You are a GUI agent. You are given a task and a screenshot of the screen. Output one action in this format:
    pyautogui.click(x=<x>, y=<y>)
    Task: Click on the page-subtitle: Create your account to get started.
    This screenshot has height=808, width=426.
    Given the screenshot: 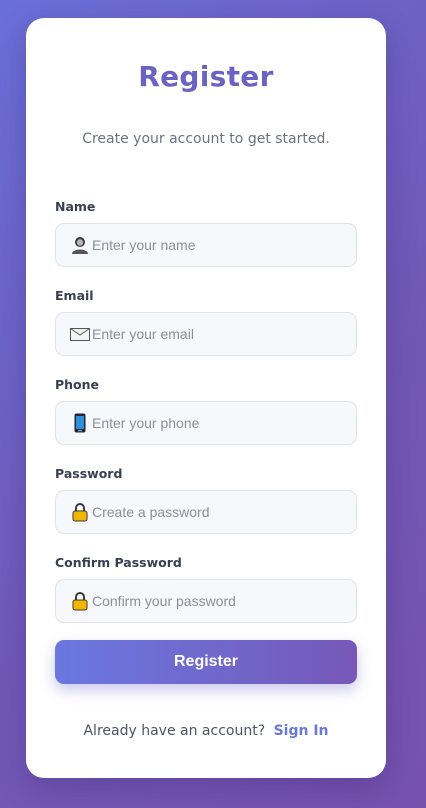 What is the action you would take?
    pyautogui.click(x=206, y=139)
    